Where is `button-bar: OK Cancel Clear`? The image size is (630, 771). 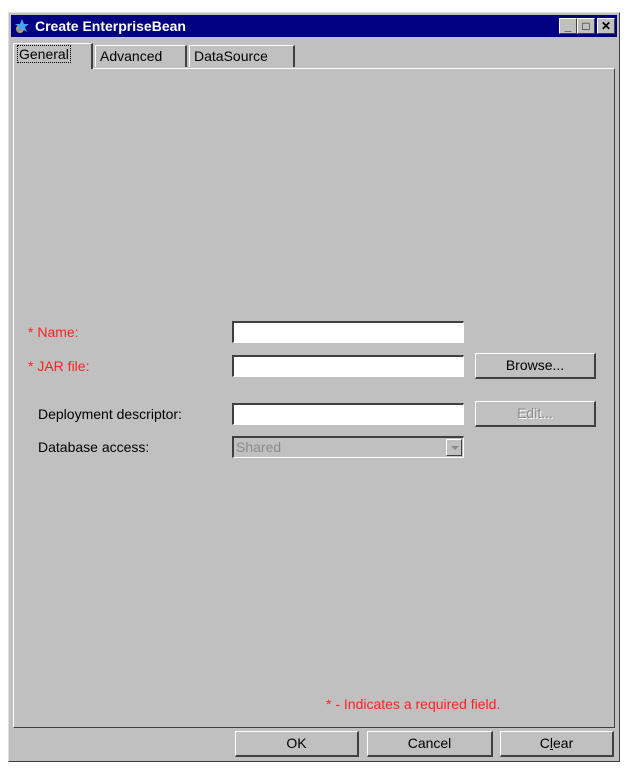
button-bar: OK Cancel Clear is located at coordinates (314, 744).